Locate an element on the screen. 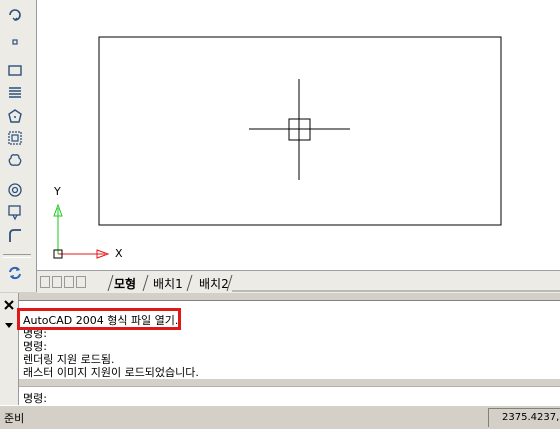  toolbar-divider is located at coordinates (17, 256).